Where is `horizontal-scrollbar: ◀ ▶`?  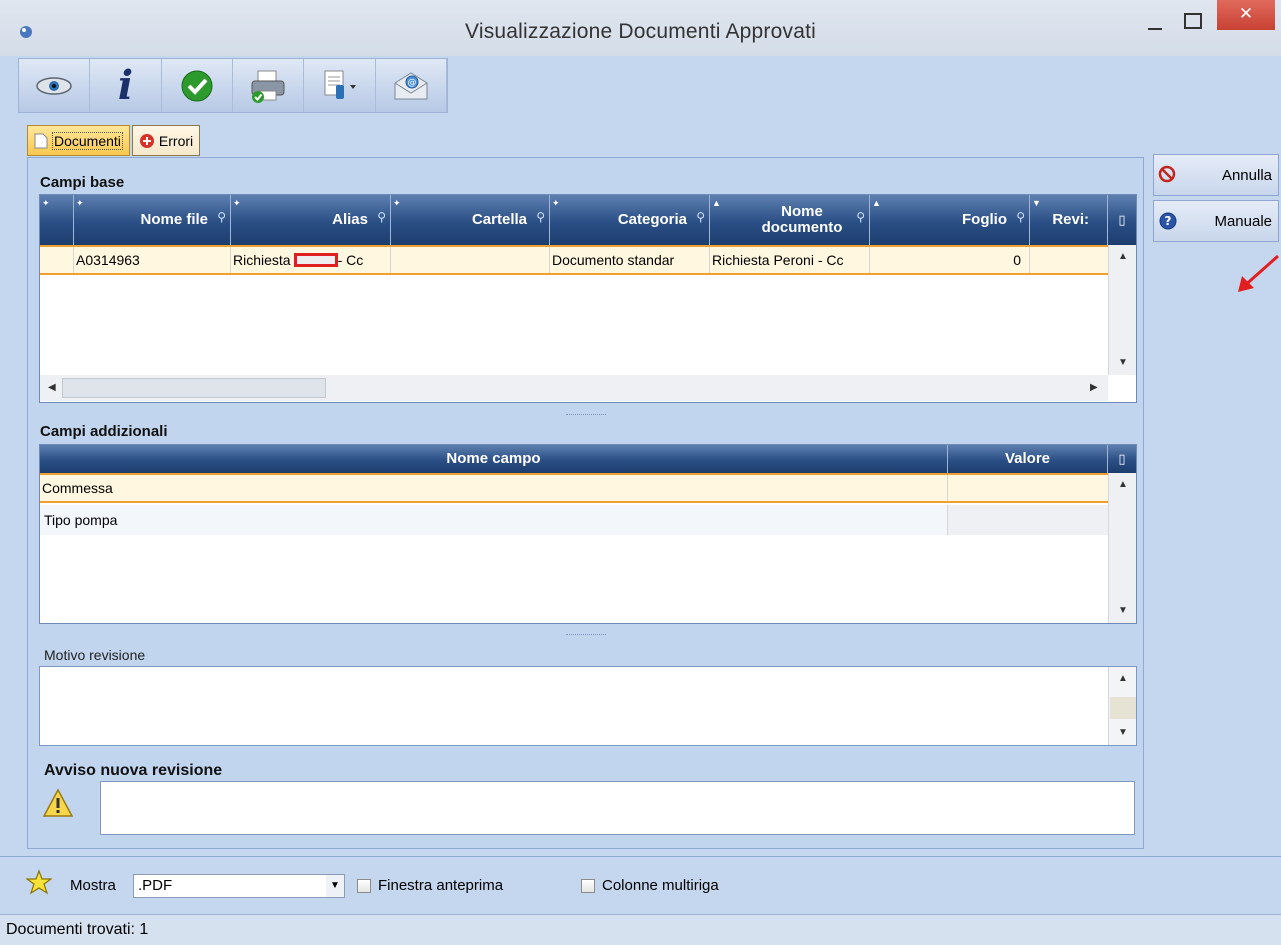
horizontal-scrollbar: ◀ ▶ is located at coordinates (574, 388).